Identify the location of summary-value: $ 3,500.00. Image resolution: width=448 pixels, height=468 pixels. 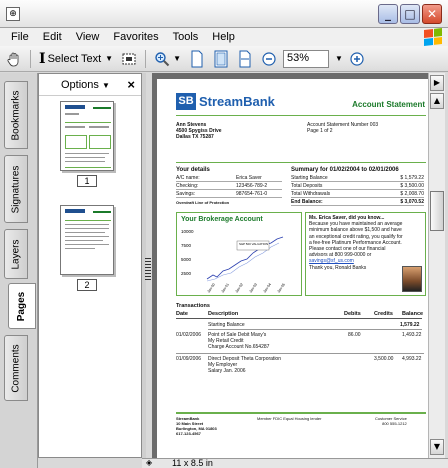
(412, 186).